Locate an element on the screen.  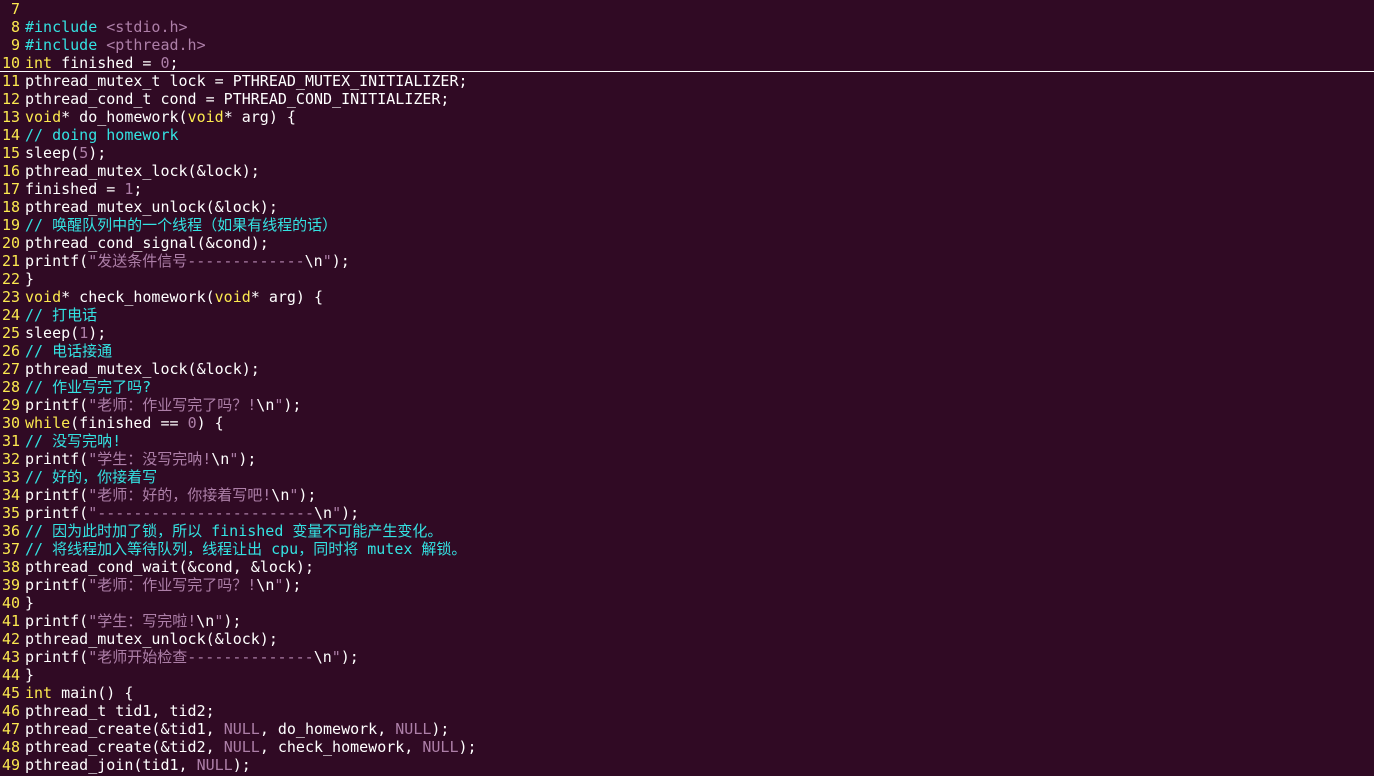
code-line: 35 printf("------------------------\n"); is located at coordinates (687, 513).